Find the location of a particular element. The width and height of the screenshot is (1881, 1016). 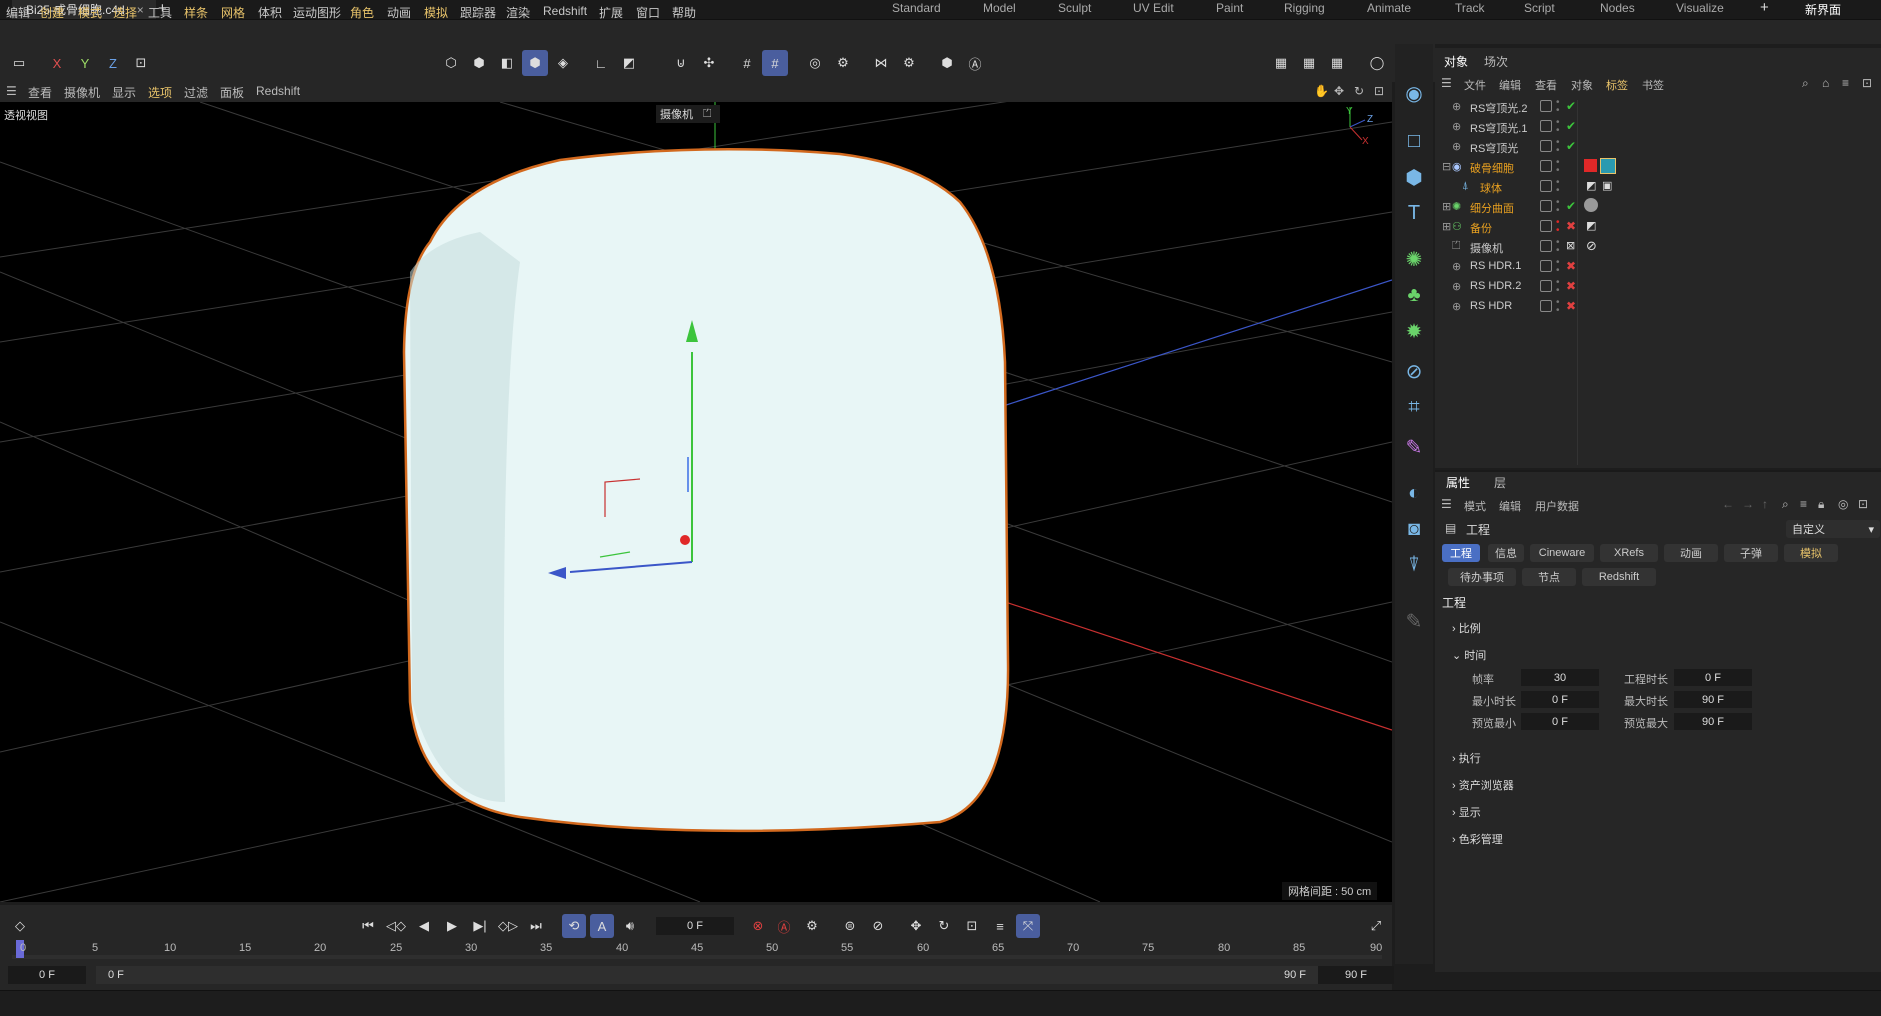

object-row-rs-hdr: ⊕ RS HDR • • ✖ is located at coordinates (1660, 307).